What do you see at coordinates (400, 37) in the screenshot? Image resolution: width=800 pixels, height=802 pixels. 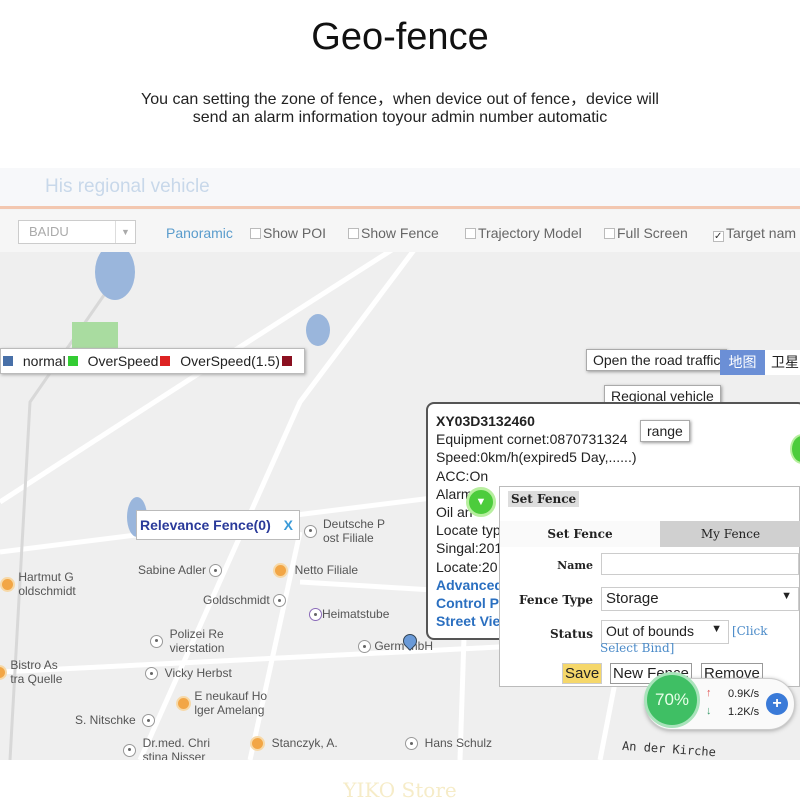 I see `page-title: Geo-fence` at bounding box center [400, 37].